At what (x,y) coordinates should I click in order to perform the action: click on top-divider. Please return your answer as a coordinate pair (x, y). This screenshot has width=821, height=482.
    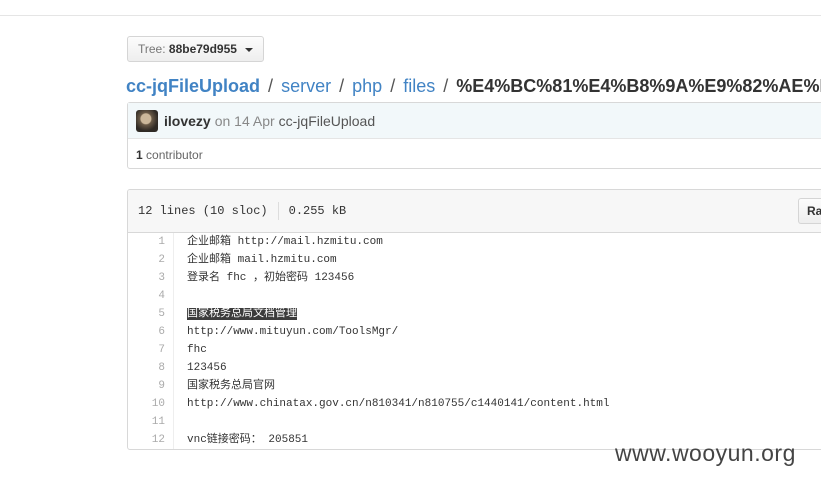
    Looking at the image, I should click on (410, 15).